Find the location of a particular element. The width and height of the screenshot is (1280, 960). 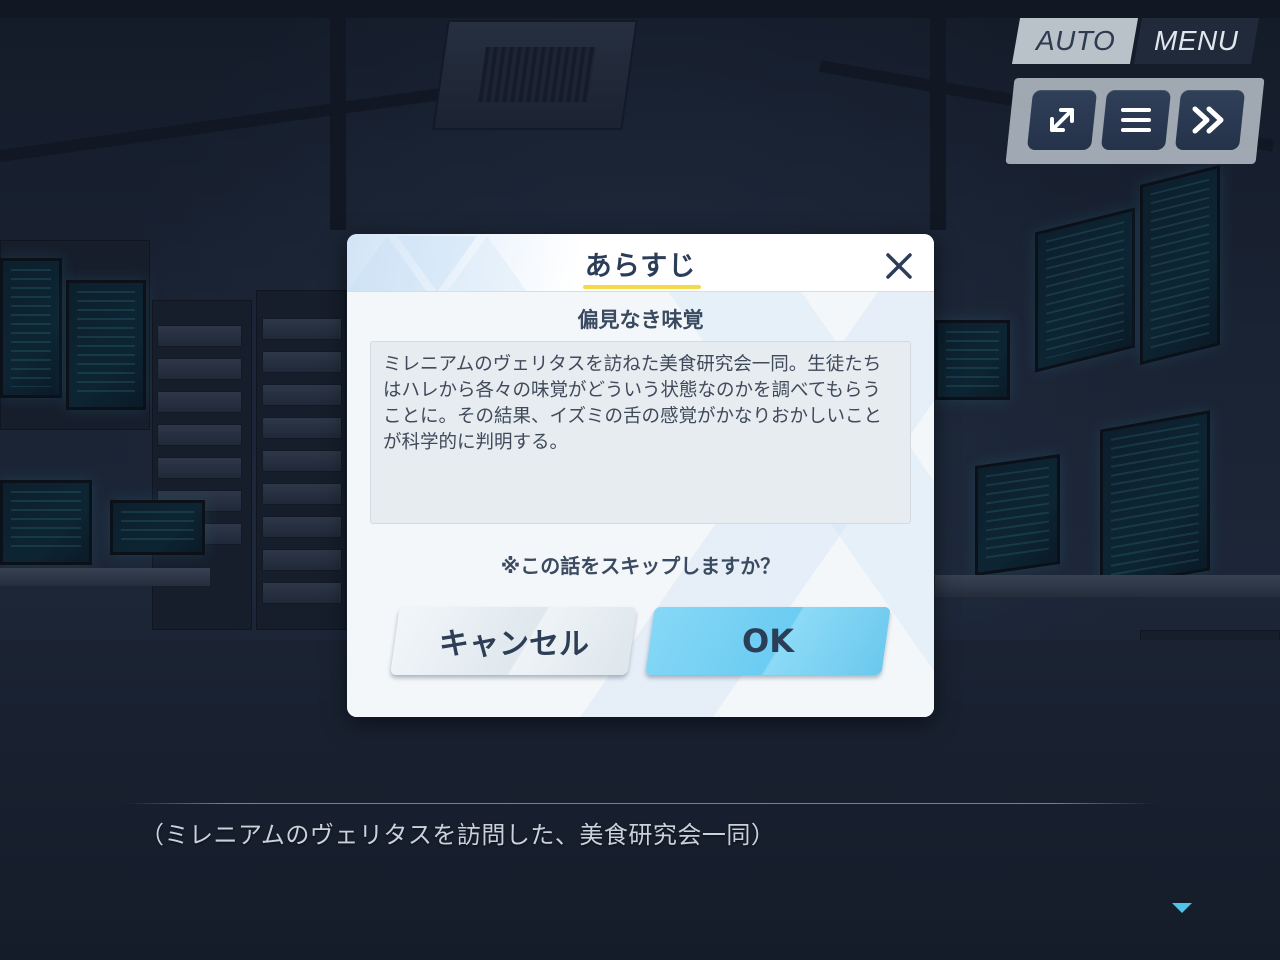

dialog-title: あらすじ is located at coordinates (640, 266).